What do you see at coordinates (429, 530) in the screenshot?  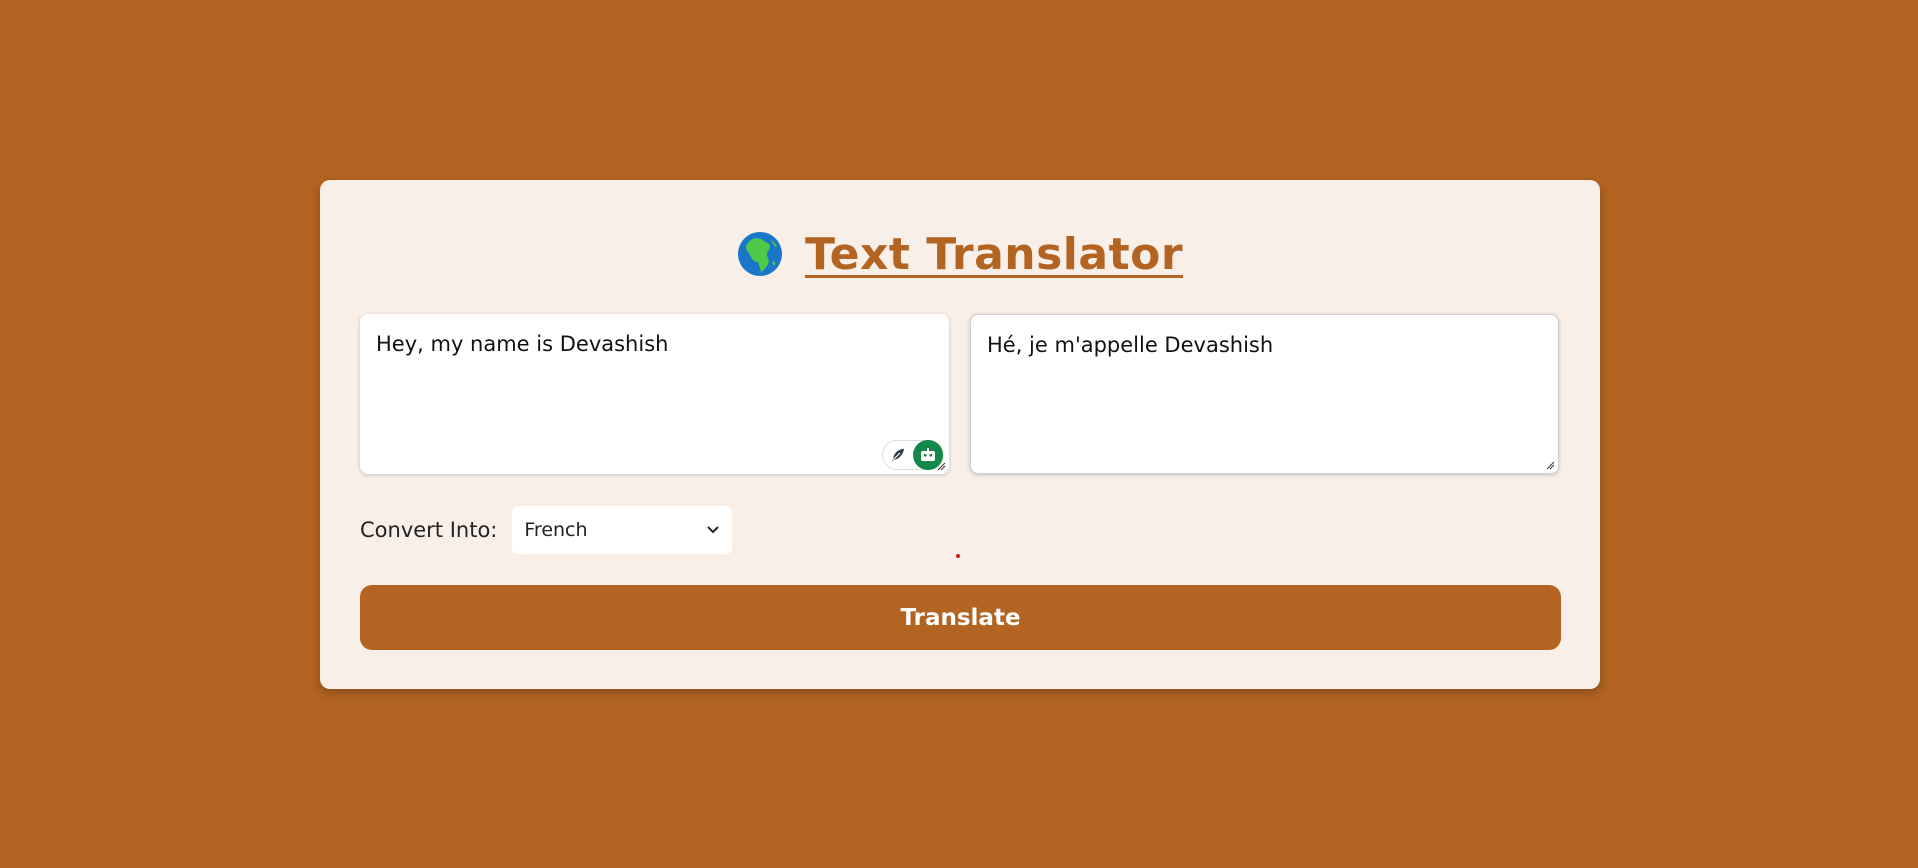 I see `convert-label: Convert Into:` at bounding box center [429, 530].